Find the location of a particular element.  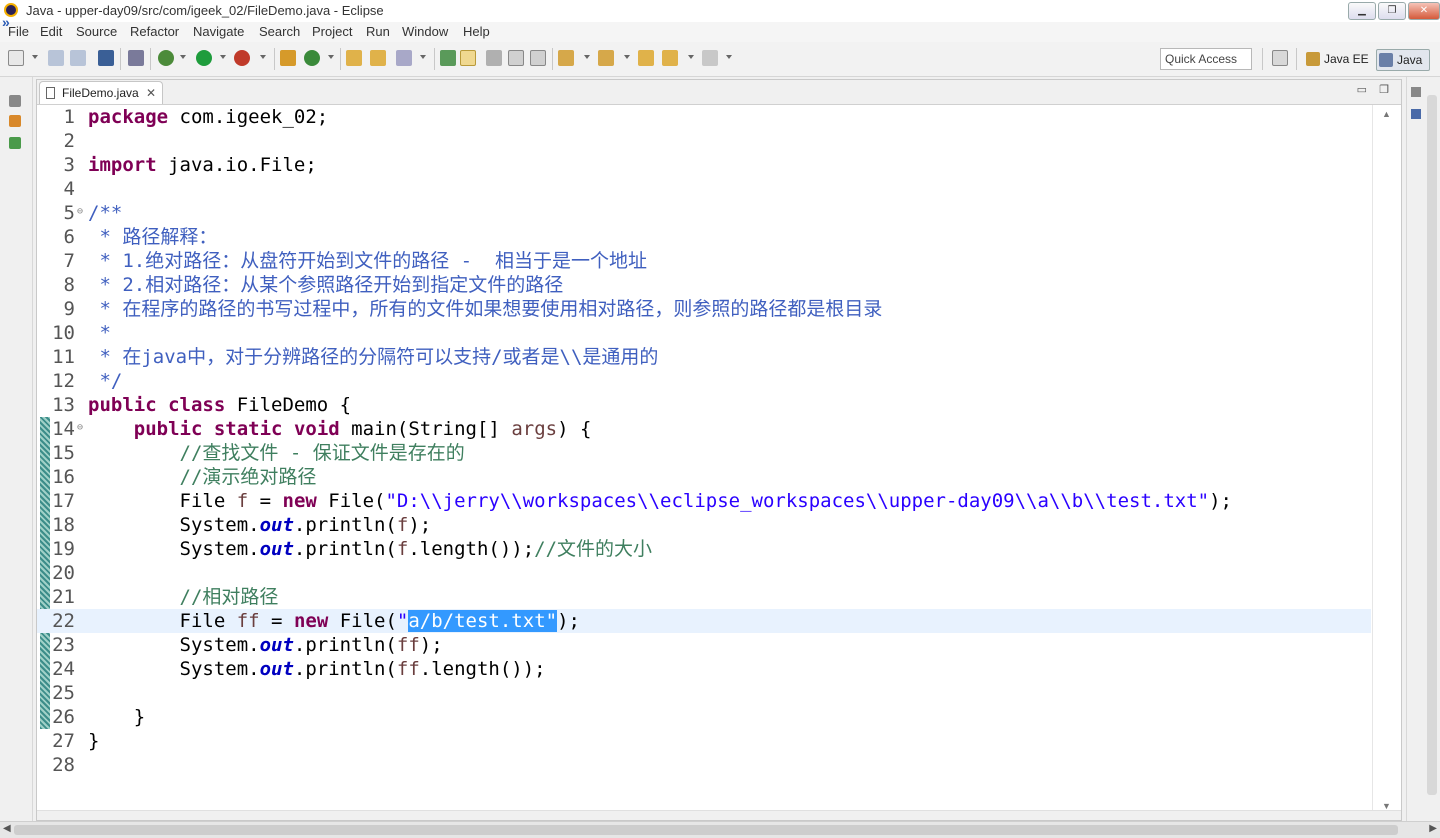

annotation-icon is located at coordinates (448, 58).